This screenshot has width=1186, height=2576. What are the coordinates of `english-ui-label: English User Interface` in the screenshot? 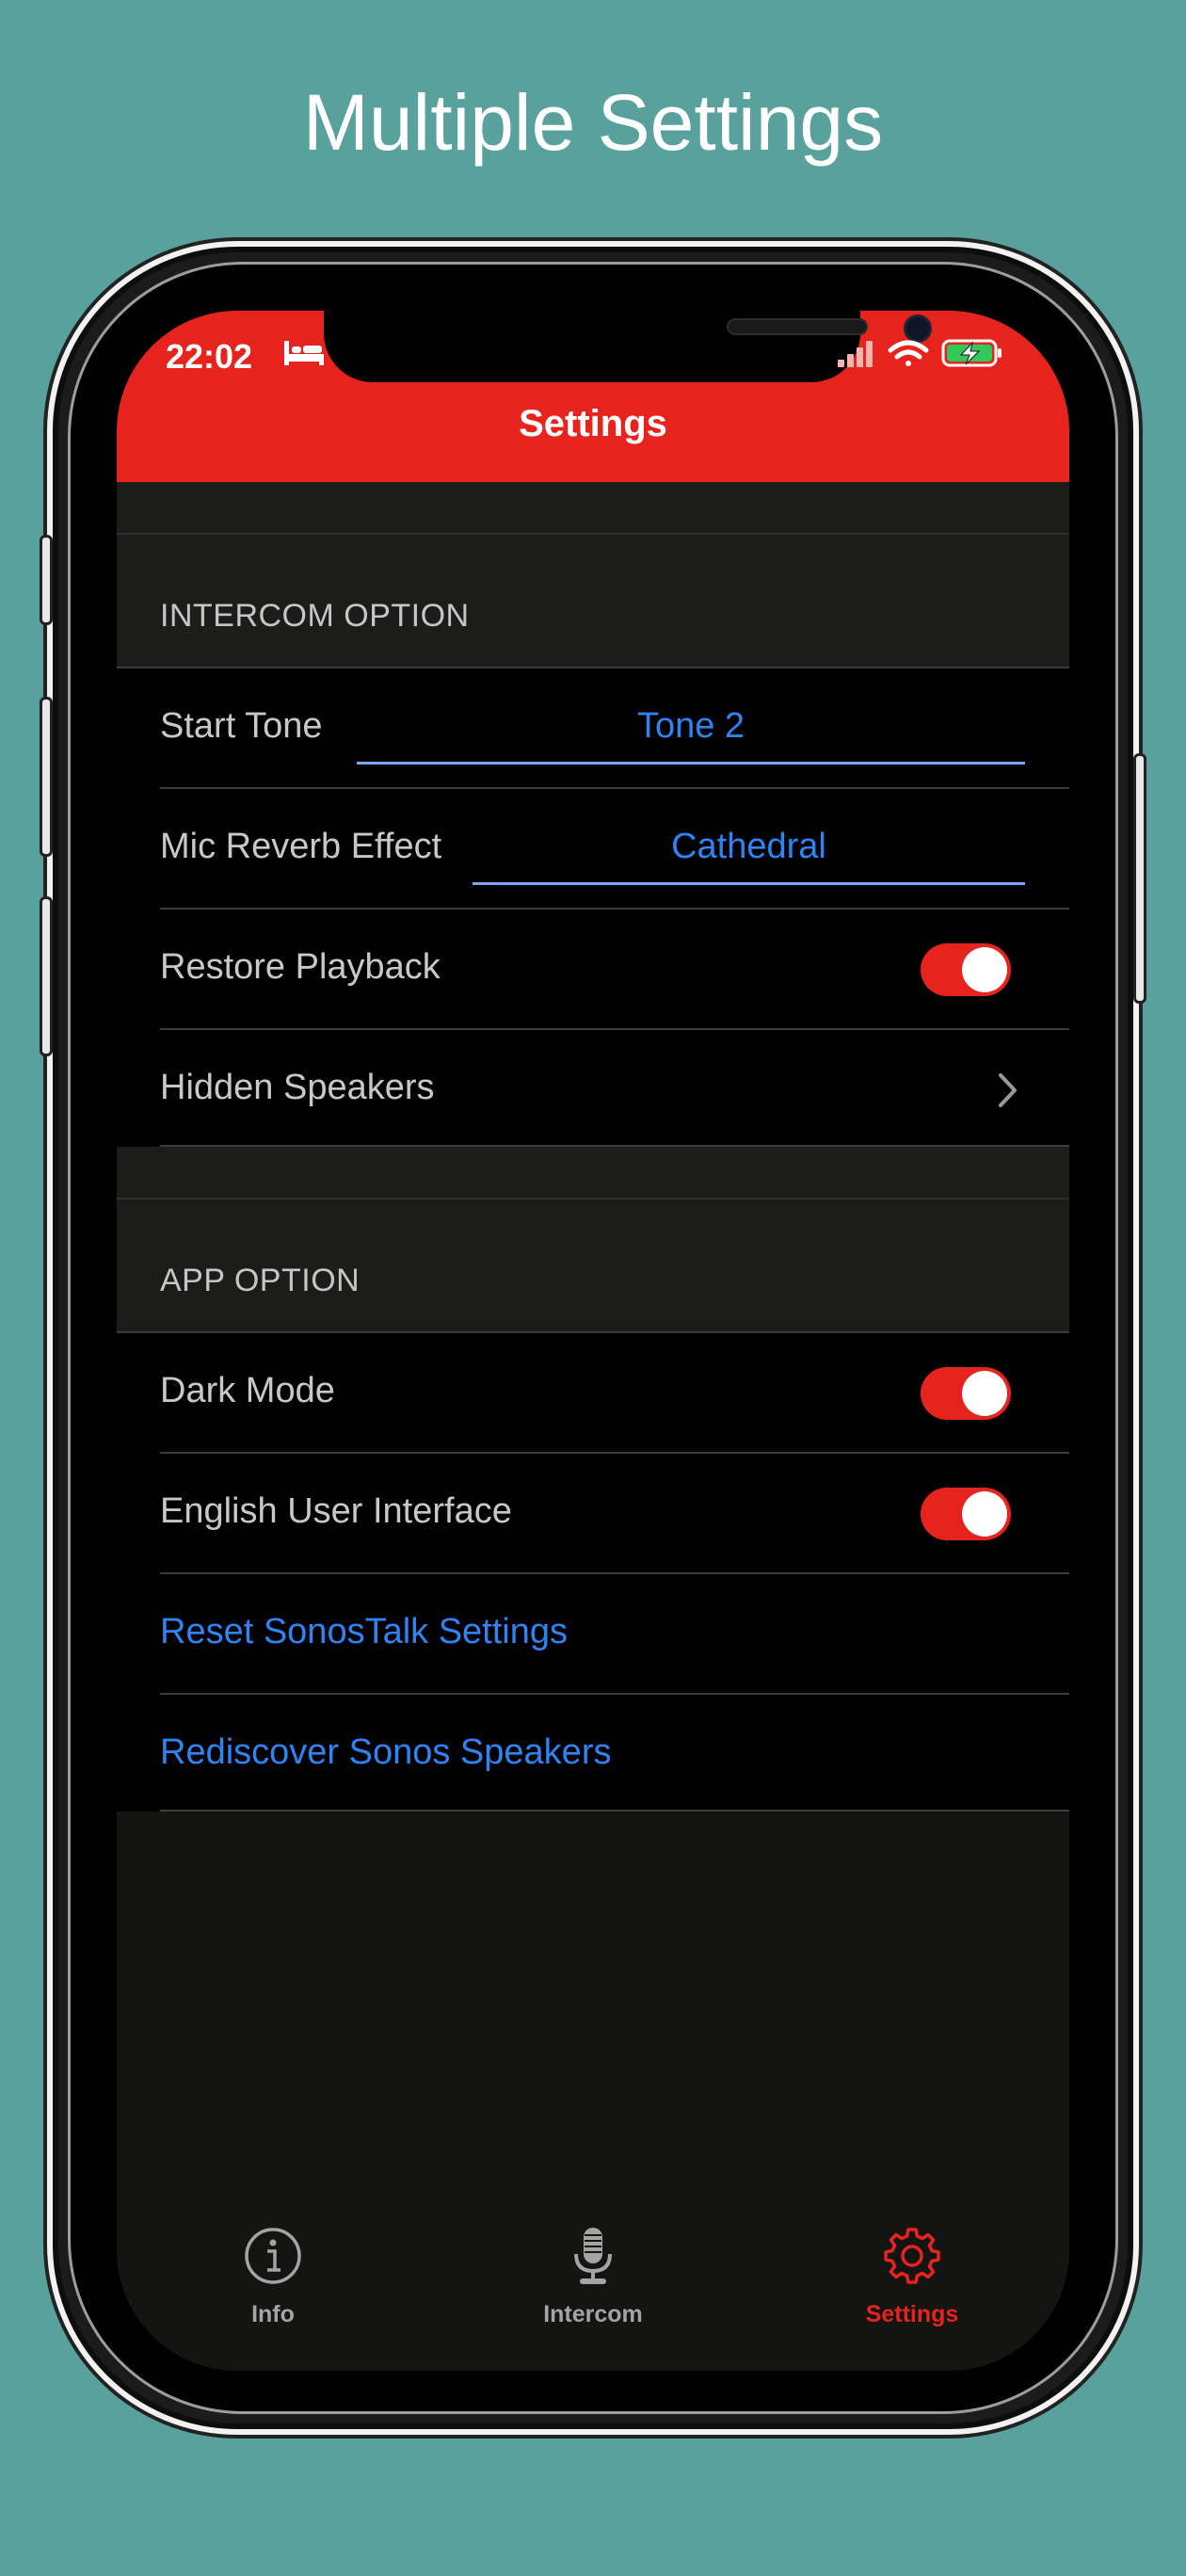 It's located at (336, 1511).